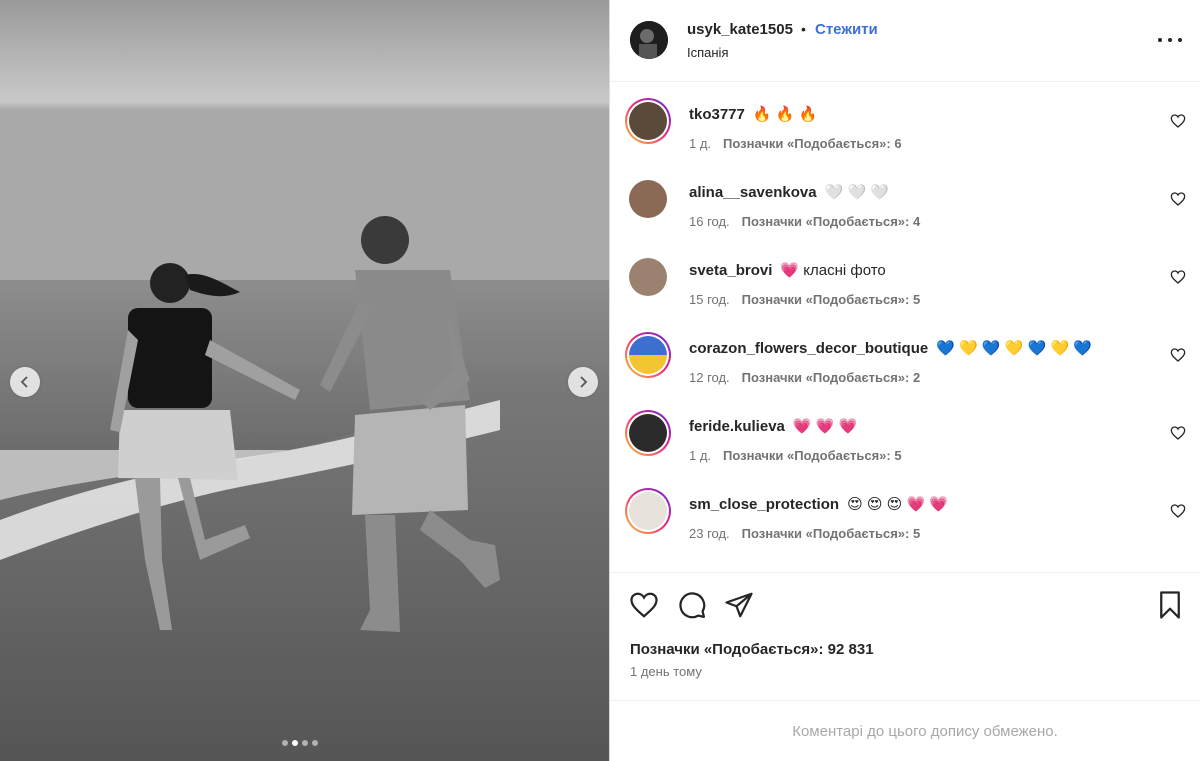 Image resolution: width=1200 pixels, height=761 pixels. Describe the element at coordinates (708, 52) in the screenshot. I see `post-location: Іспанія` at that location.